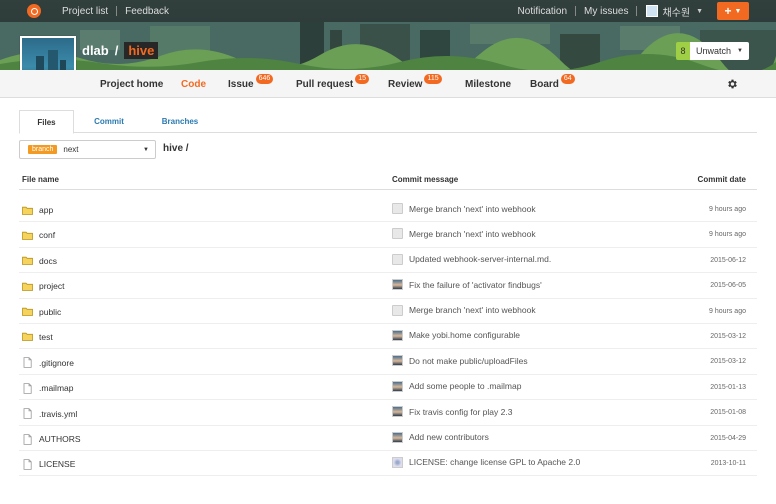  I want to click on file-name-cell: .mailmap, so click(47, 388).